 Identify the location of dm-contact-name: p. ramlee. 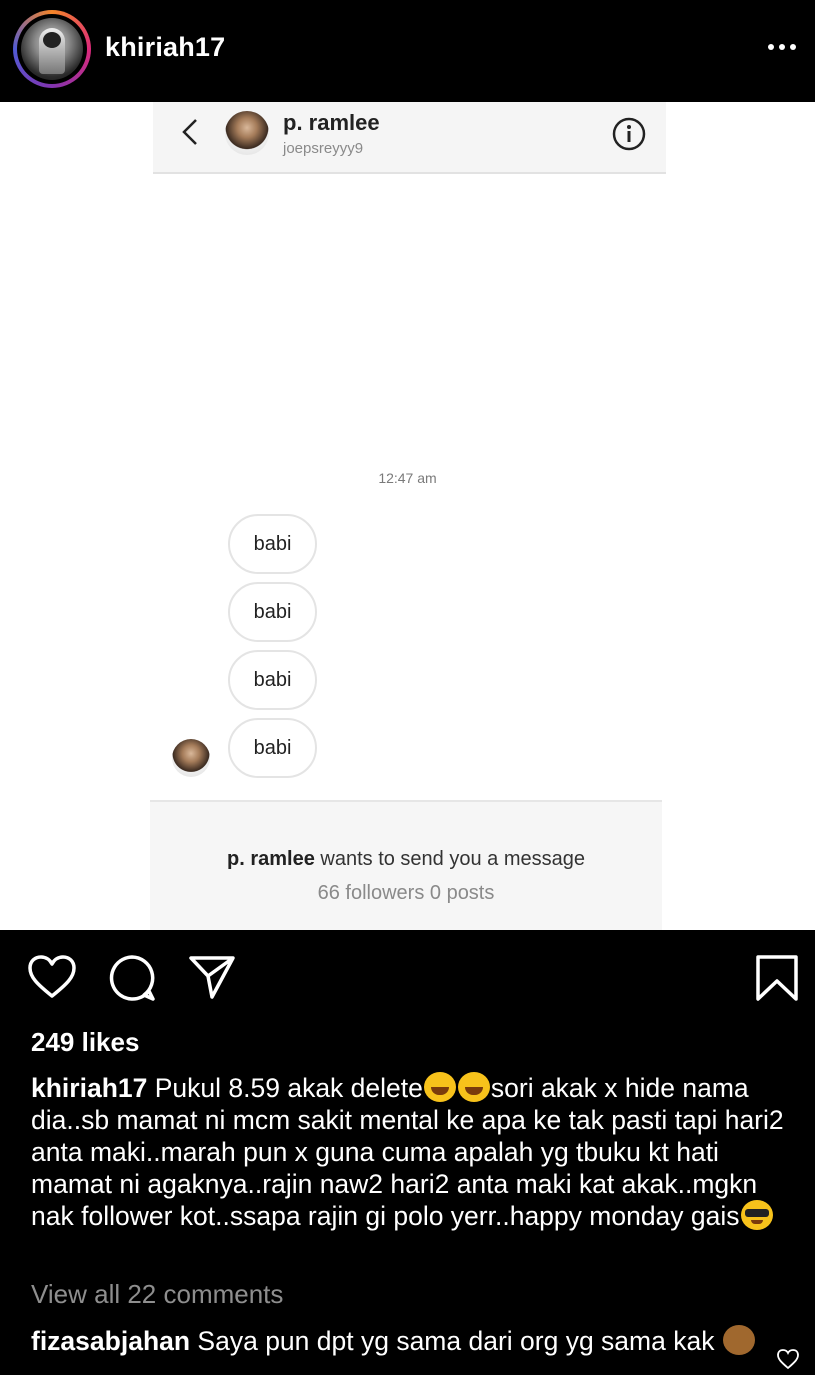
(331, 122).